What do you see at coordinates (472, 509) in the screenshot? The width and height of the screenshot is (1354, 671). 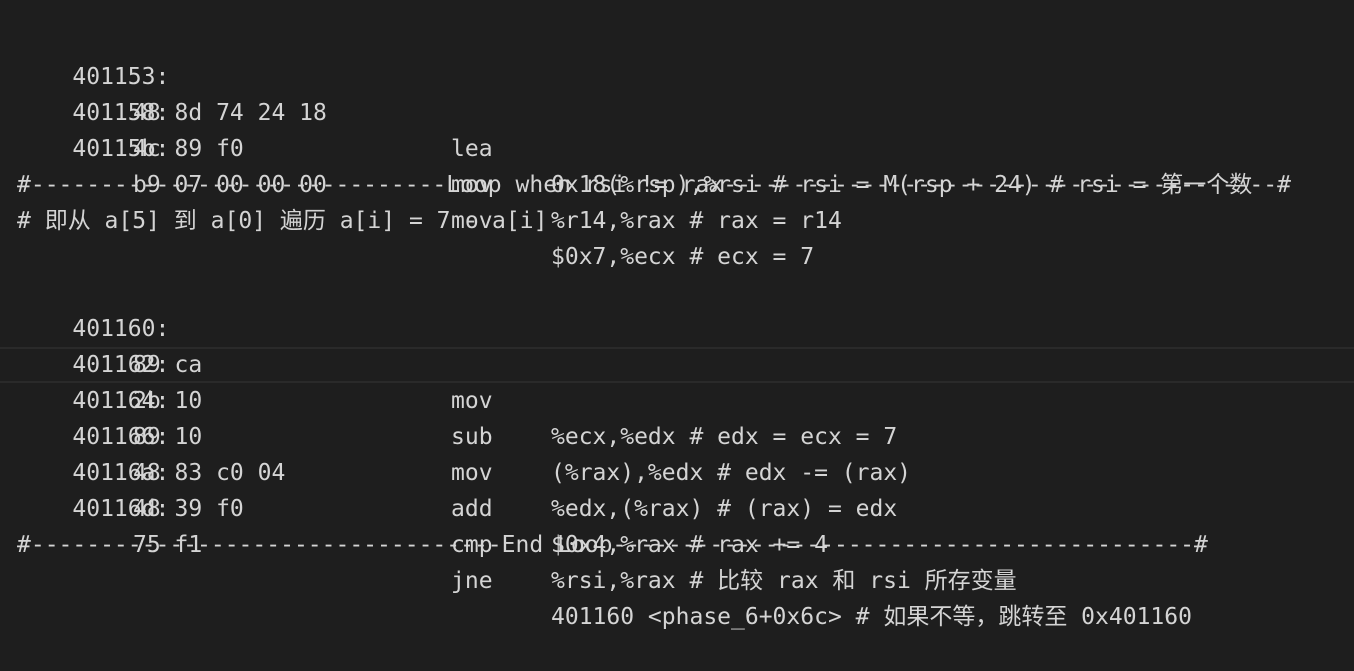 I see `mnemonic: add` at bounding box center [472, 509].